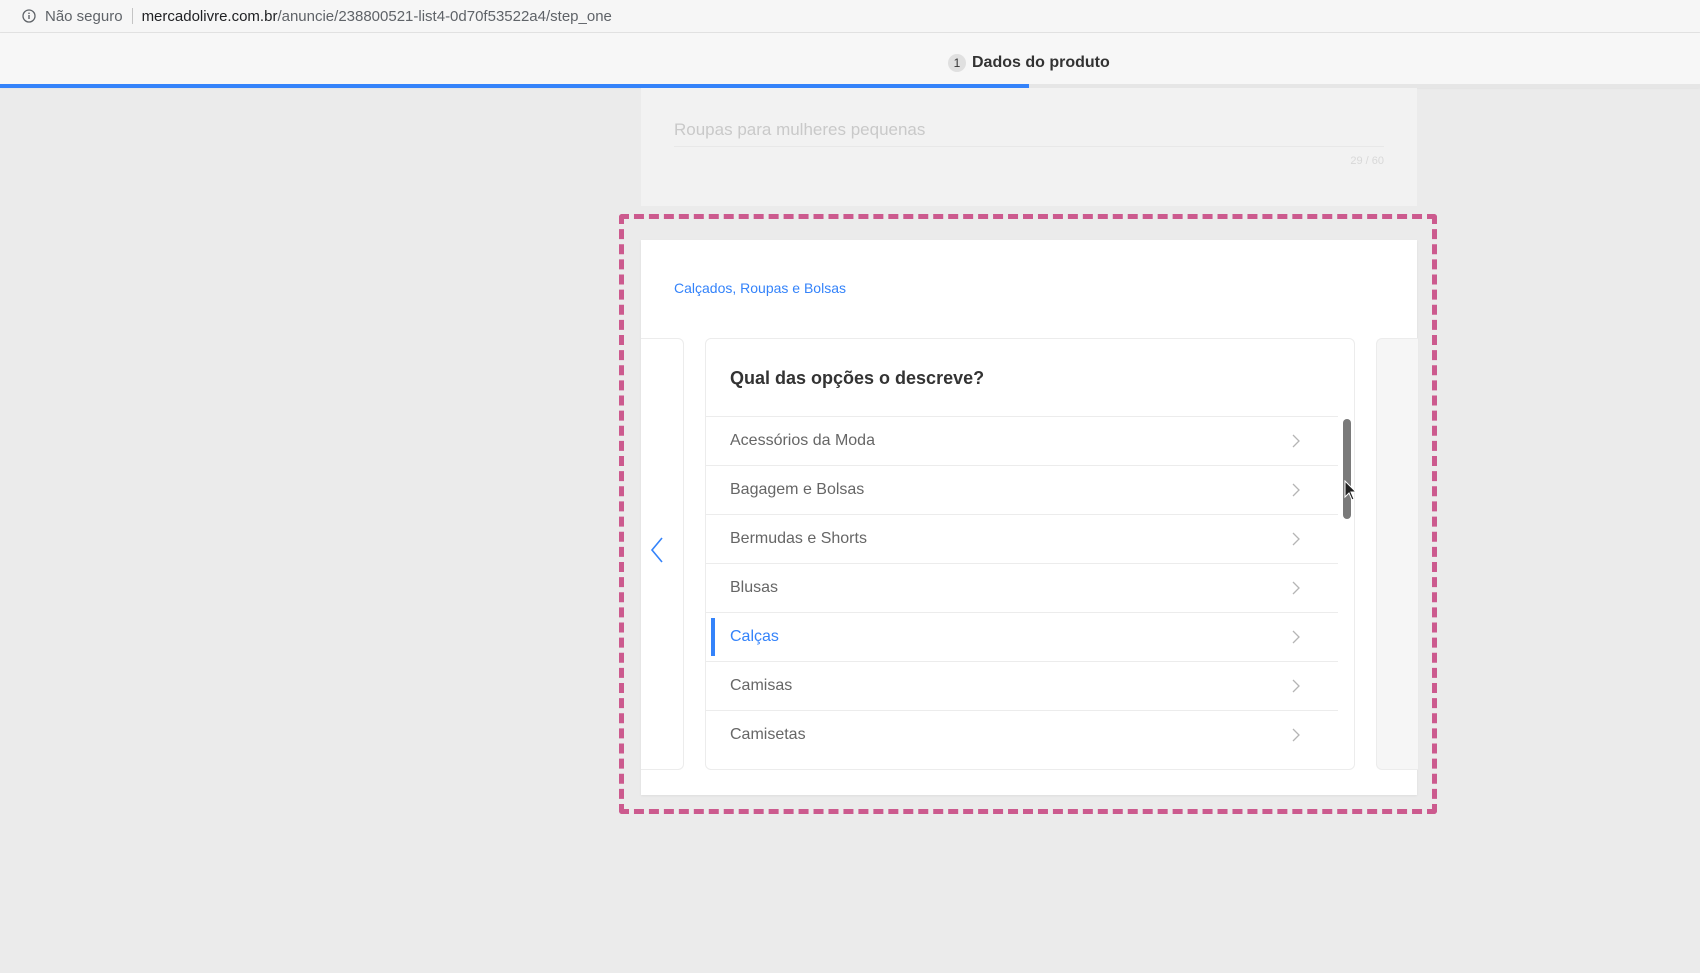 This screenshot has height=973, width=1700. I want to click on product-title-card: Roupas para mulheres pequenas 29 / 60, so click(1029, 147).